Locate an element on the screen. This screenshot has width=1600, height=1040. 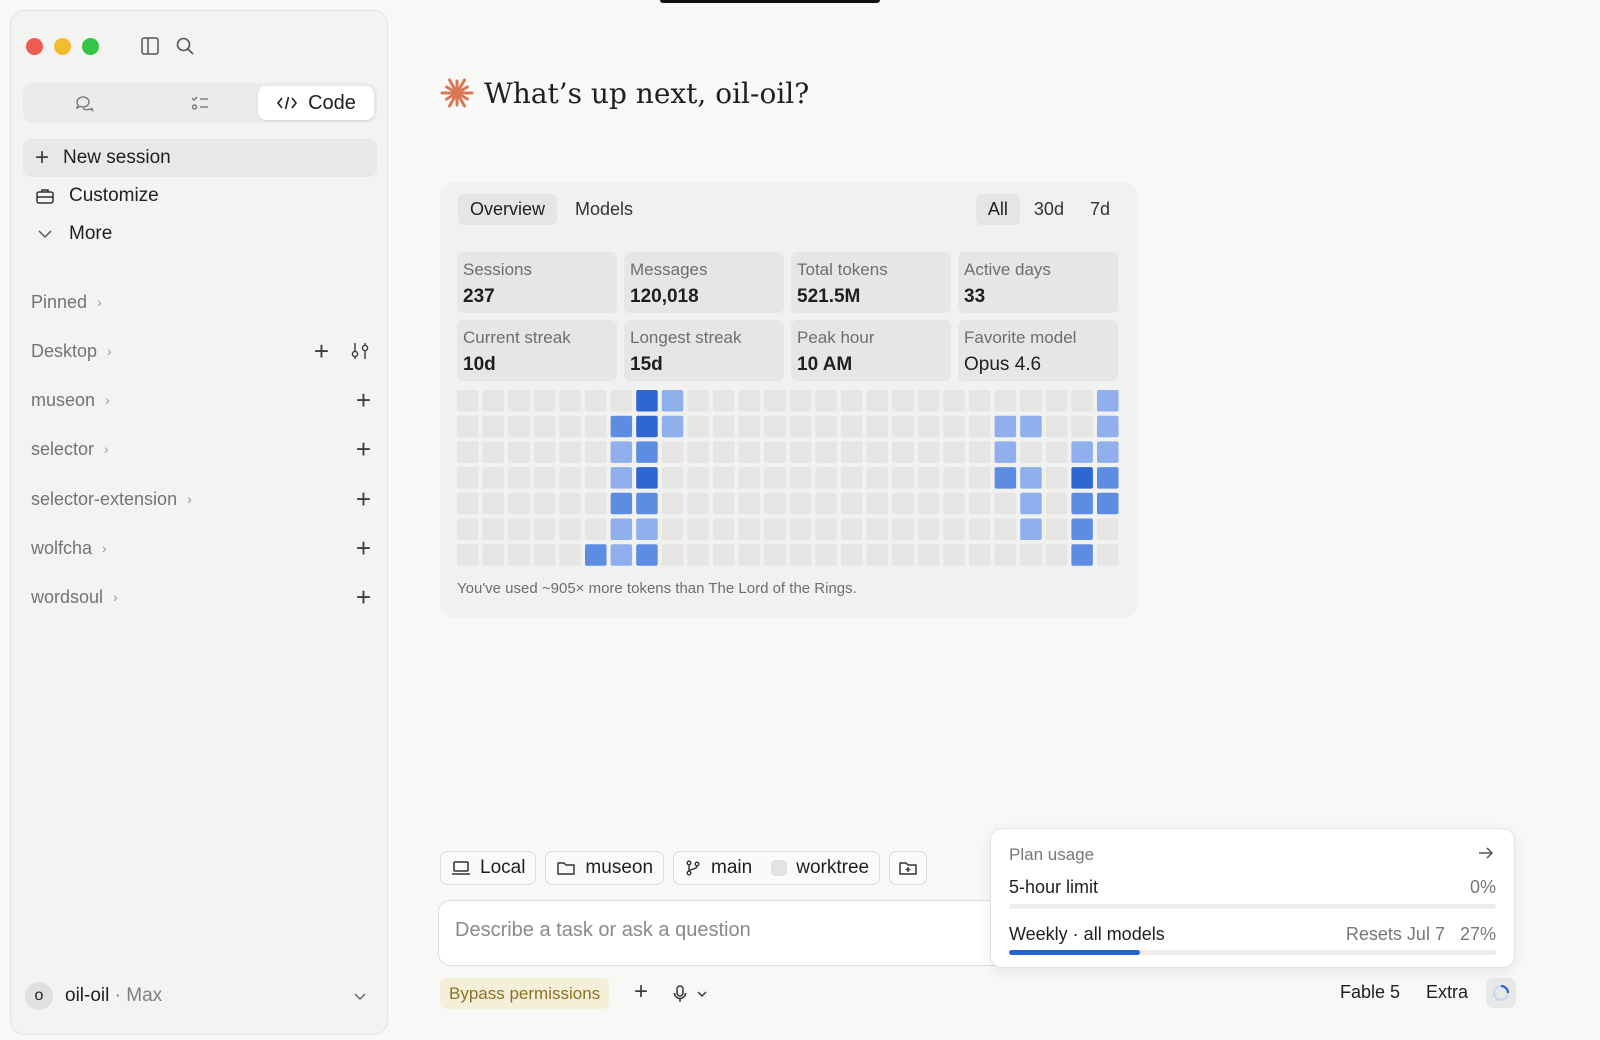
folder-chip: museon is located at coordinates (605, 868).